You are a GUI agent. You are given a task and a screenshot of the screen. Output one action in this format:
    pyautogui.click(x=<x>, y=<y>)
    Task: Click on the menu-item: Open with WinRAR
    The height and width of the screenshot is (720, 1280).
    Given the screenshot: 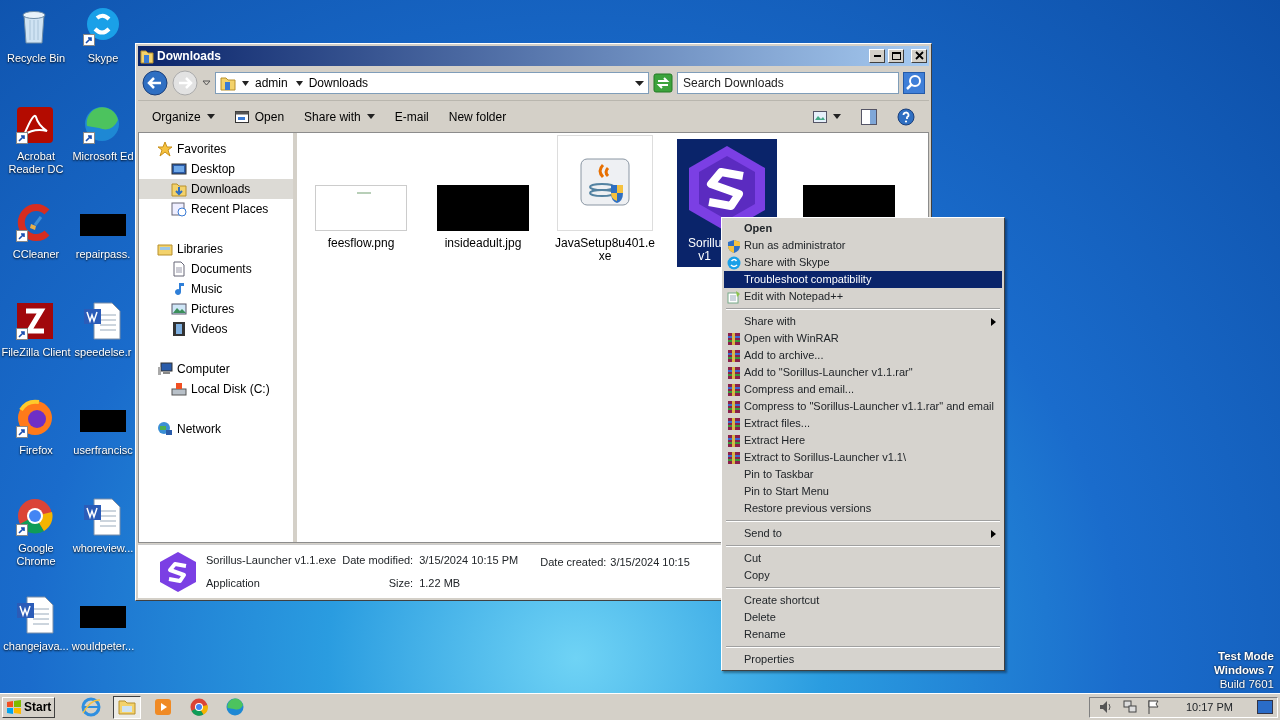 What is the action you would take?
    pyautogui.click(x=863, y=338)
    